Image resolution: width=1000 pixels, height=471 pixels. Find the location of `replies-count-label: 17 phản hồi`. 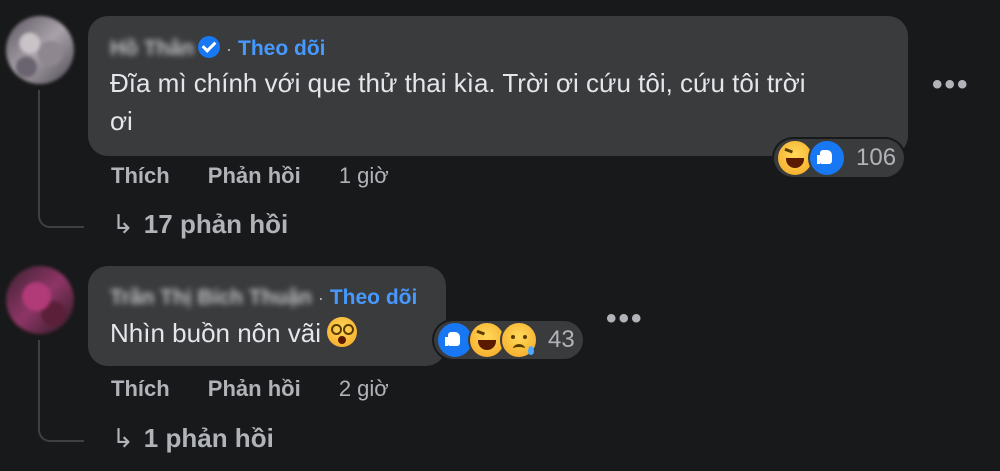

replies-count-label: 17 phản hồi is located at coordinates (216, 224).